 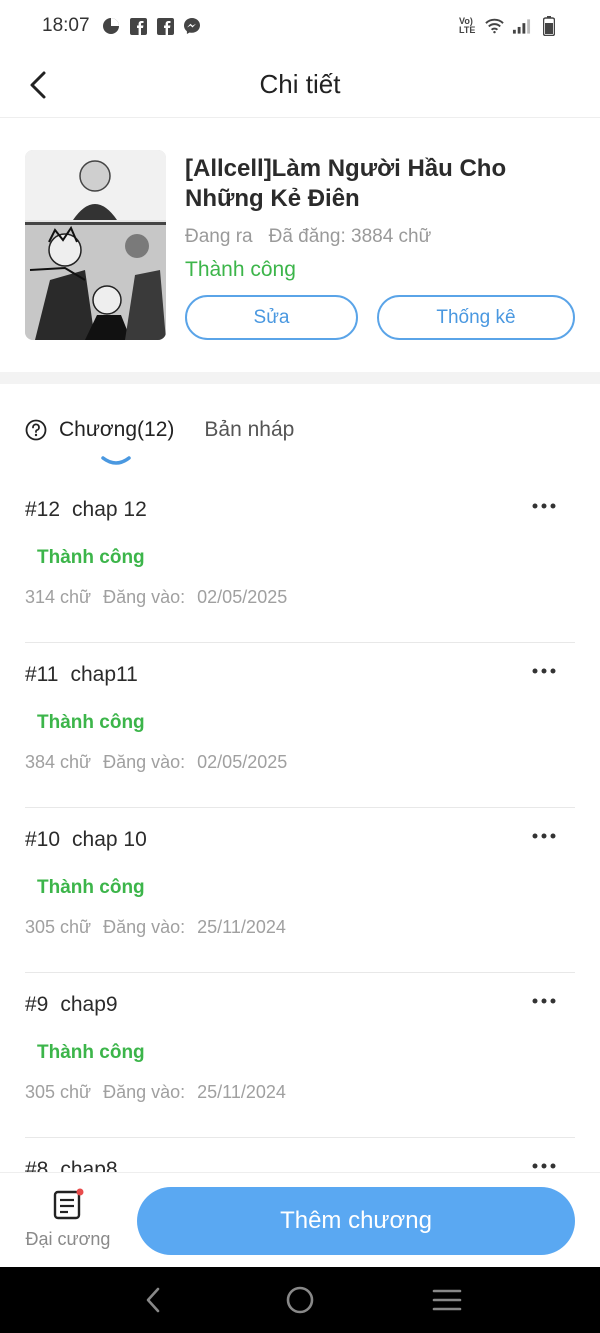 I want to click on section-divider, so click(x=300, y=378).